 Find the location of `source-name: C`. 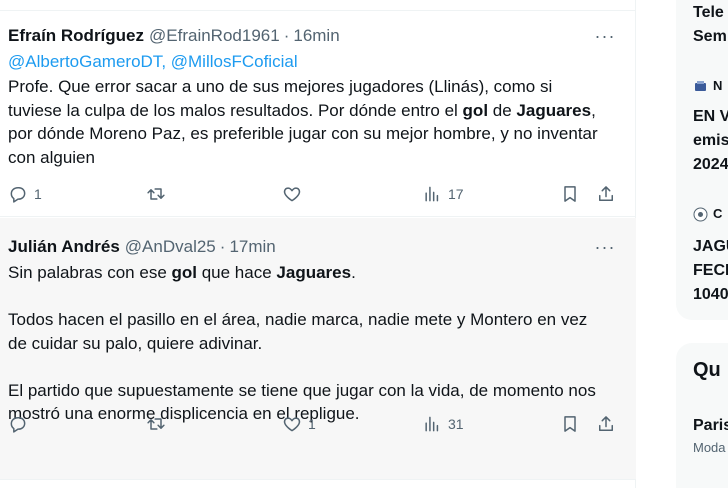

source-name: C is located at coordinates (718, 213).